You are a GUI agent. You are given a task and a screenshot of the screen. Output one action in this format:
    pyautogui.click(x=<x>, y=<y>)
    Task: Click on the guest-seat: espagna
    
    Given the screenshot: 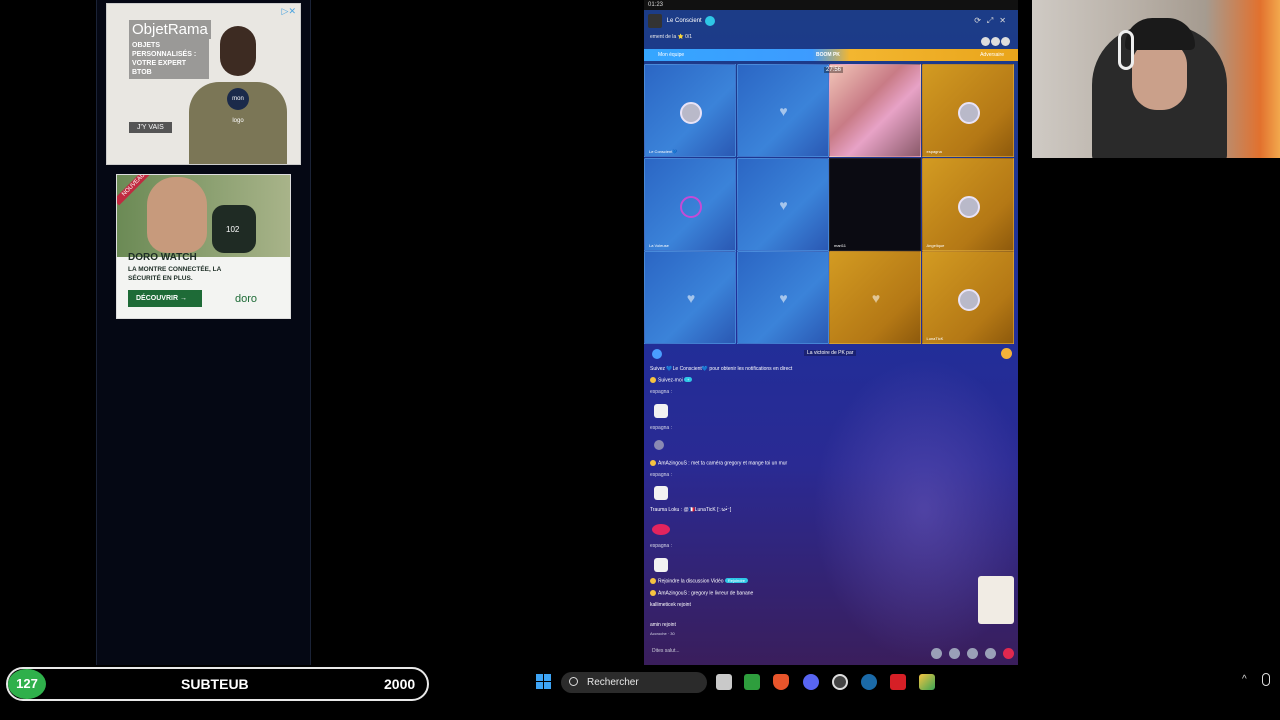 What is the action you would take?
    pyautogui.click(x=967, y=110)
    